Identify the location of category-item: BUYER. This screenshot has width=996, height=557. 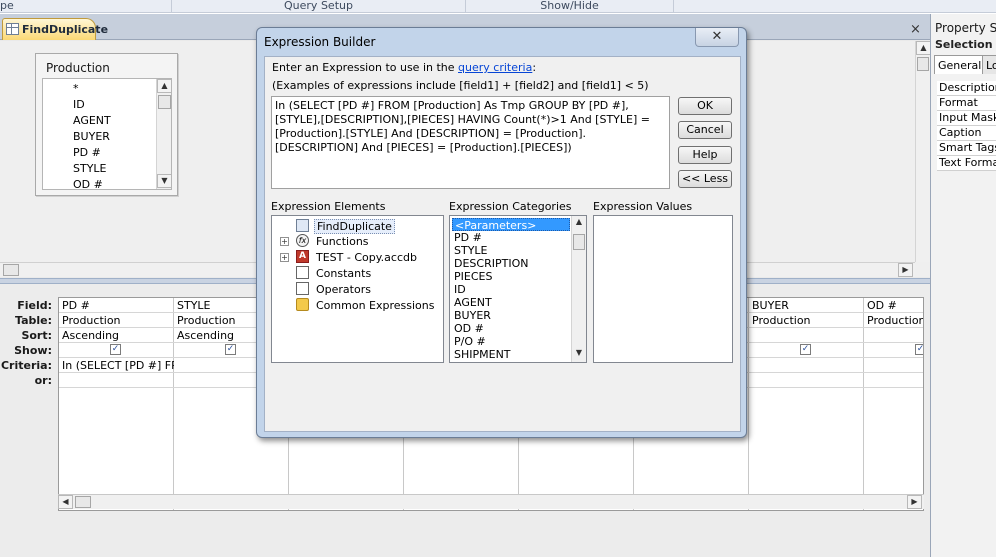
(511, 315).